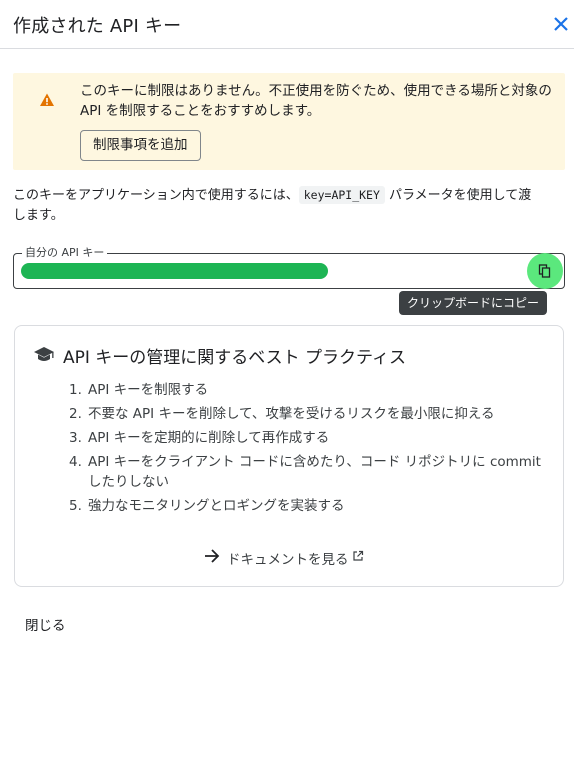 The height and width of the screenshot is (757, 574). I want to click on arrow-right-icon, so click(212, 558).